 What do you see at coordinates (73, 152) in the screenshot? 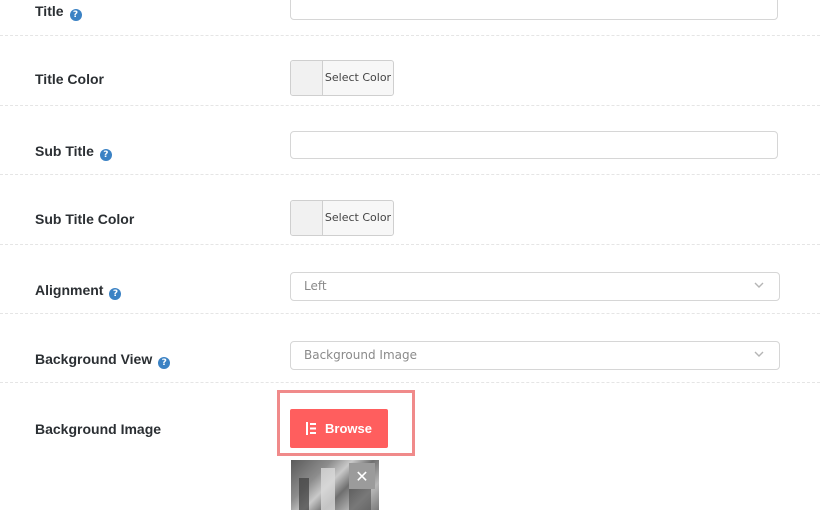
I see `sub-title-label: Sub Title?` at bounding box center [73, 152].